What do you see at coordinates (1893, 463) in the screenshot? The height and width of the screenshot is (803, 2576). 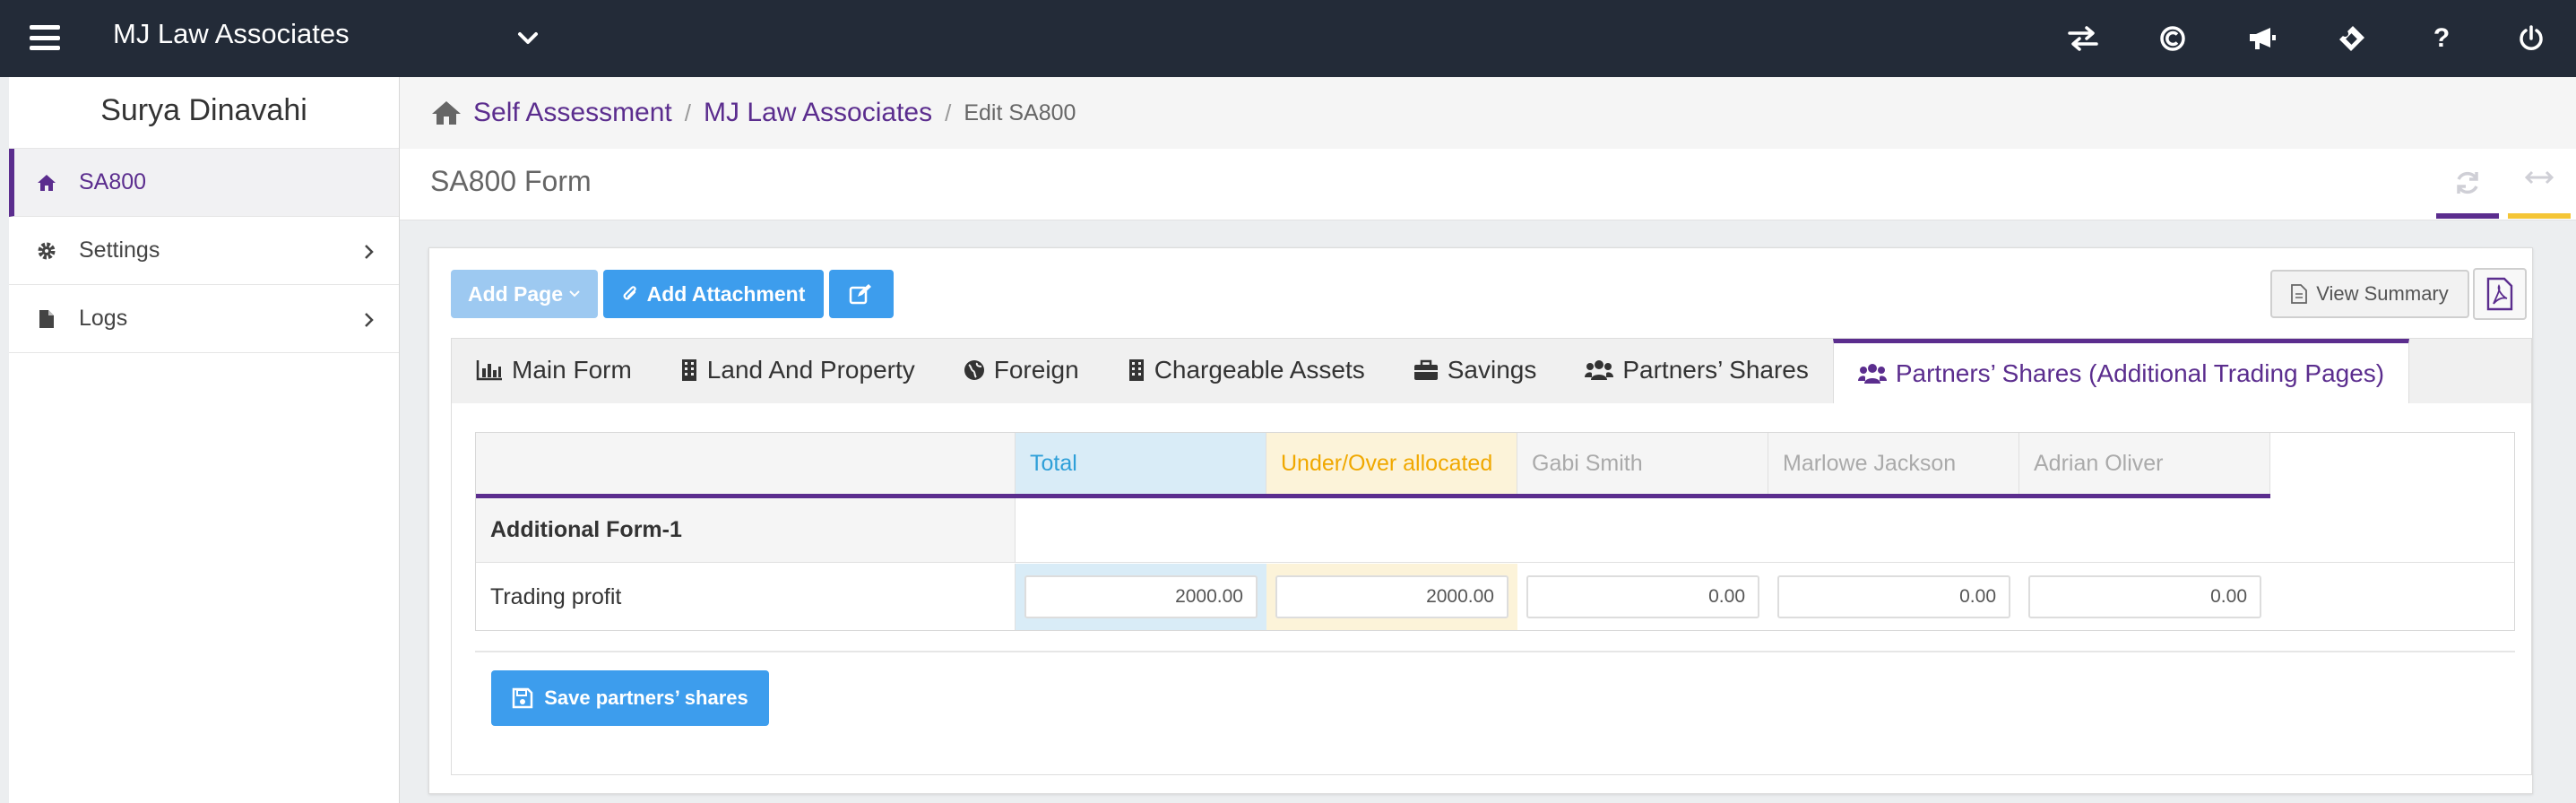 I see `header-partner: Marlowe Jackson` at bounding box center [1893, 463].